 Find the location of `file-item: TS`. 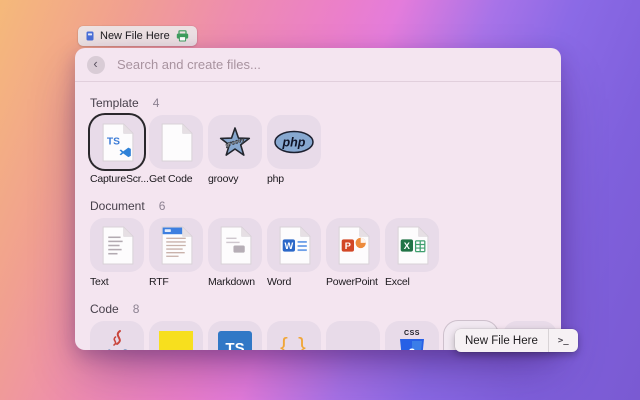

file-item: TS is located at coordinates (235, 335).